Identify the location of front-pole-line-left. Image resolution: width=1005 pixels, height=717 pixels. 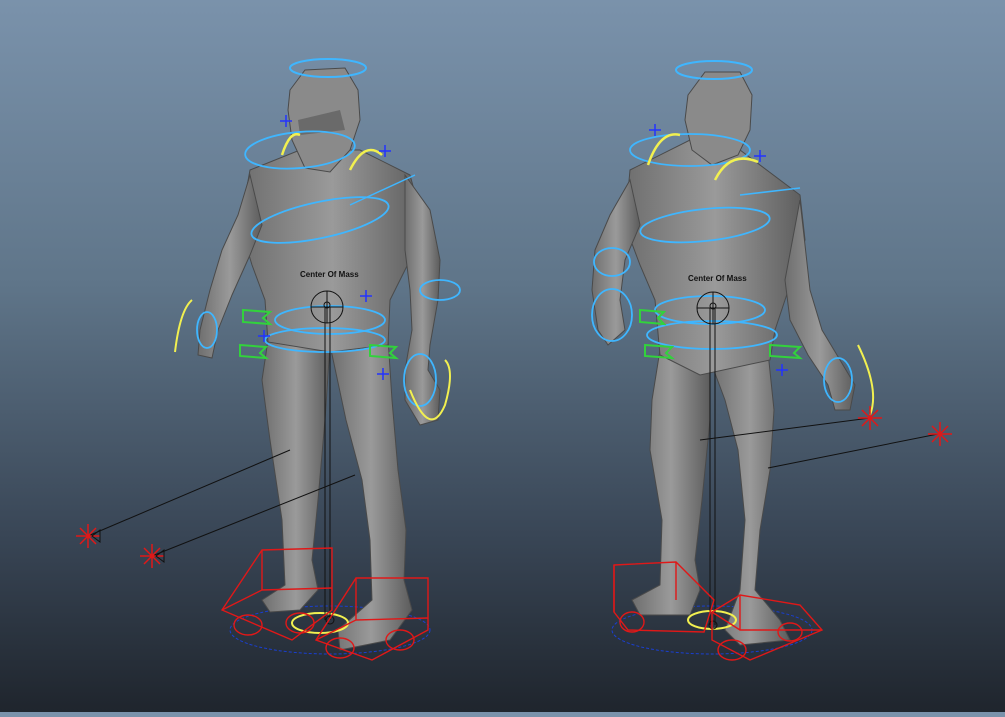
(189, 493).